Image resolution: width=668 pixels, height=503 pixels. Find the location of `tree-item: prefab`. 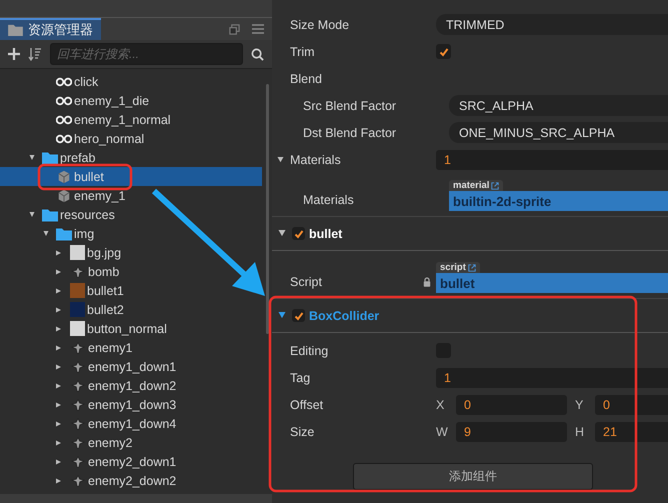

tree-item: prefab is located at coordinates (50, 157).